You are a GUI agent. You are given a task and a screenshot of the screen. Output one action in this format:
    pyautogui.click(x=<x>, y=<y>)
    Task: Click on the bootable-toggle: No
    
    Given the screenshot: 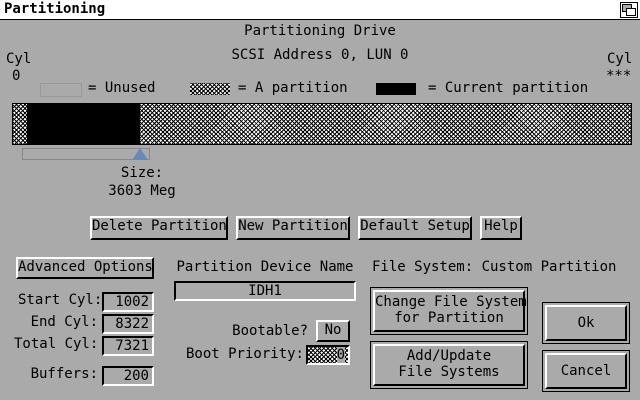 What is the action you would take?
    pyautogui.click(x=333, y=331)
    